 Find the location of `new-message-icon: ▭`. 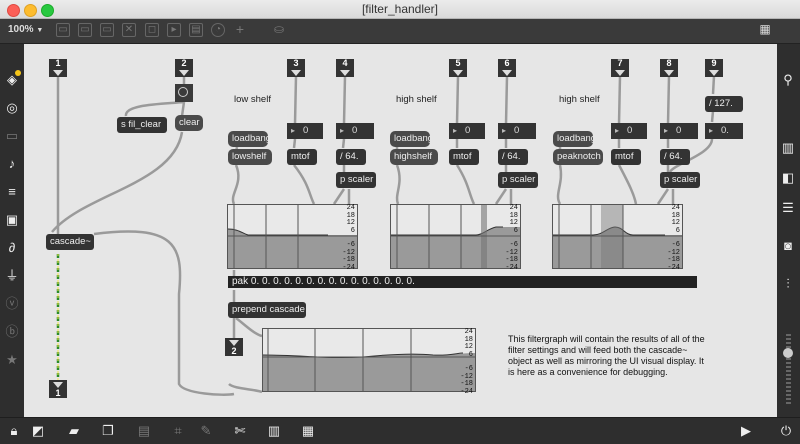

new-message-icon: ▭ is located at coordinates (85, 30).